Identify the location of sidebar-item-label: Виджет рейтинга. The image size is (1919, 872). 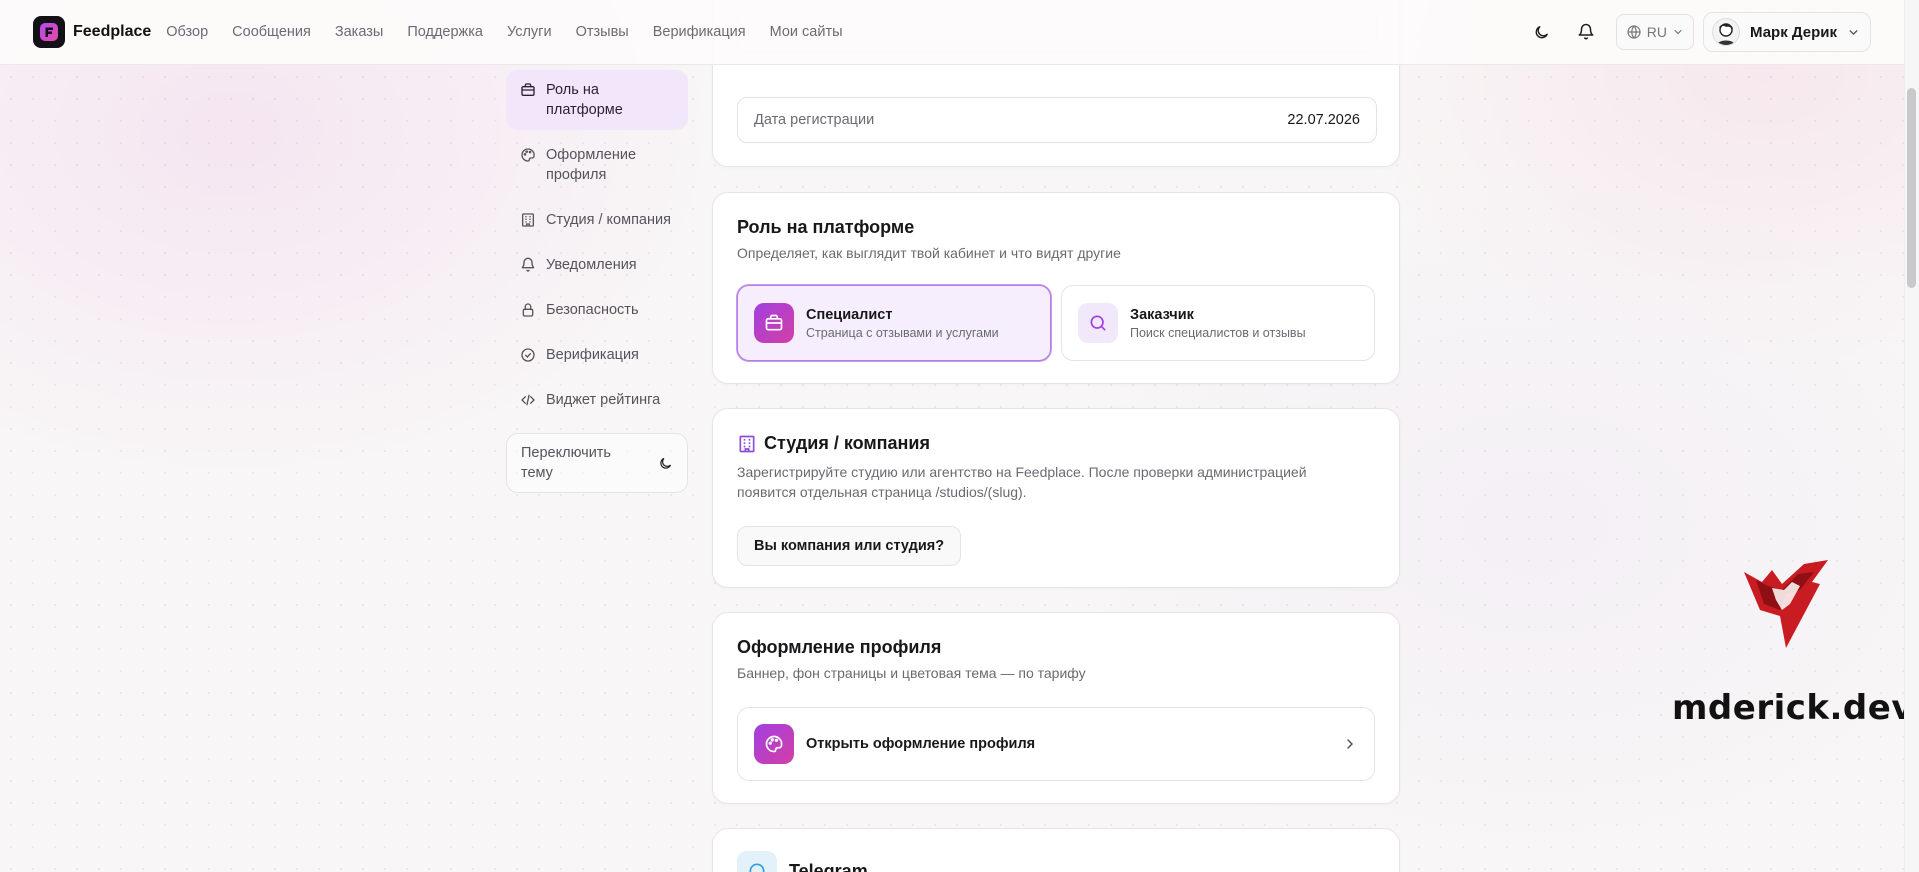
(603, 400).